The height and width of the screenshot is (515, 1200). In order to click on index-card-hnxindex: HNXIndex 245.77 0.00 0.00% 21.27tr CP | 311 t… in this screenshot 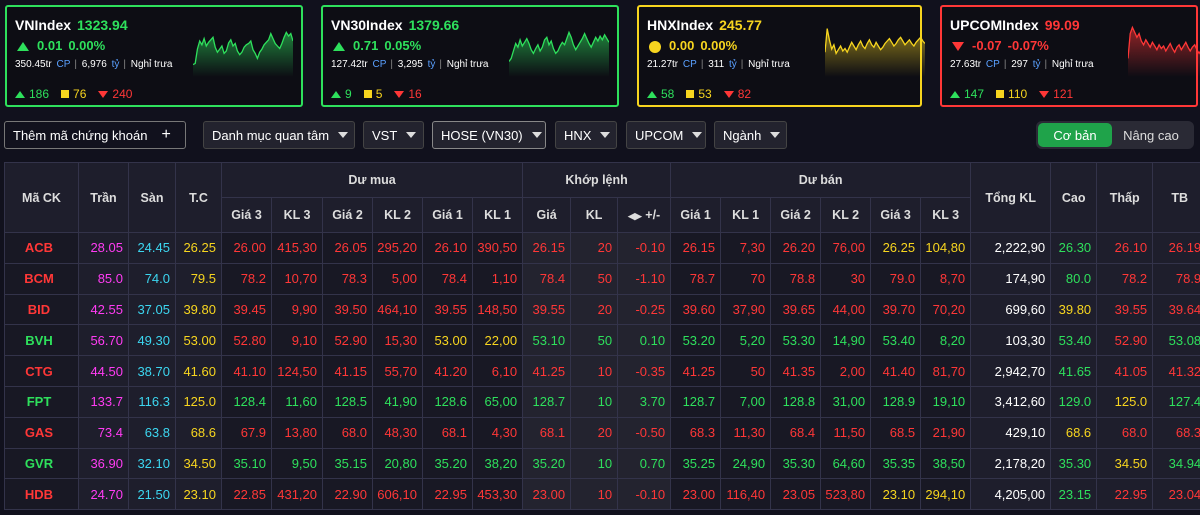, I will do `click(781, 56)`.